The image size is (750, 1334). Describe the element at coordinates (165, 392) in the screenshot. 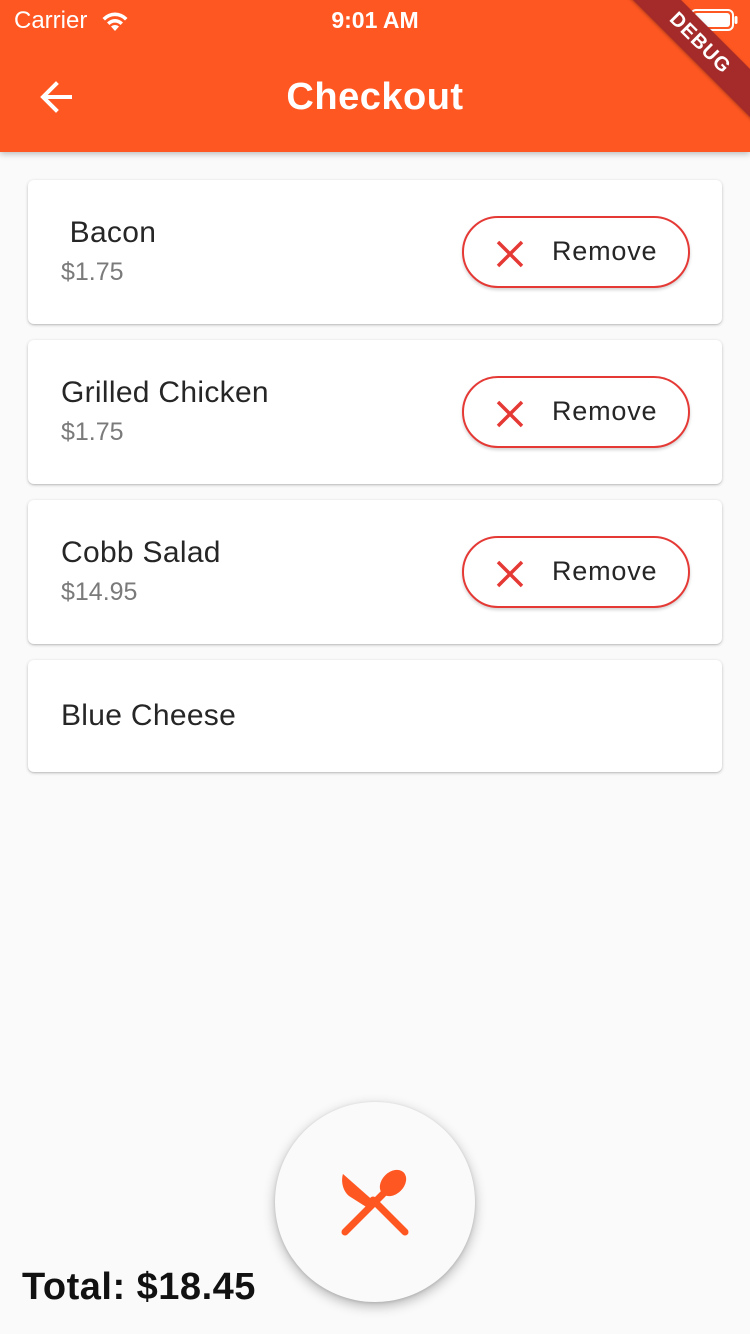

I see `item-name: Grilled Chicken` at that location.